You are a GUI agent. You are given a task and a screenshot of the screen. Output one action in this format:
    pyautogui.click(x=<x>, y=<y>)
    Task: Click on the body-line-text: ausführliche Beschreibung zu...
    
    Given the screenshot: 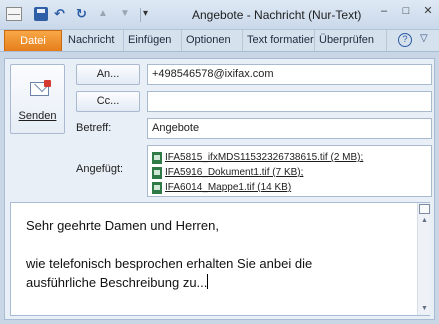 What is the action you would take?
    pyautogui.click(x=117, y=282)
    